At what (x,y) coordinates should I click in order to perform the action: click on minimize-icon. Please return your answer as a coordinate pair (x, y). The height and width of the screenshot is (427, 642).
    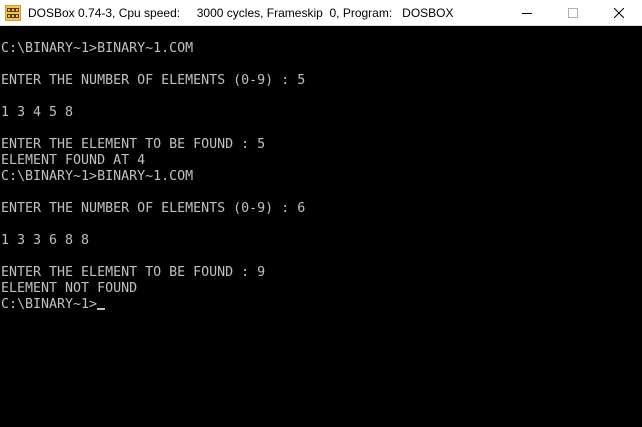
    Looking at the image, I should click on (527, 13).